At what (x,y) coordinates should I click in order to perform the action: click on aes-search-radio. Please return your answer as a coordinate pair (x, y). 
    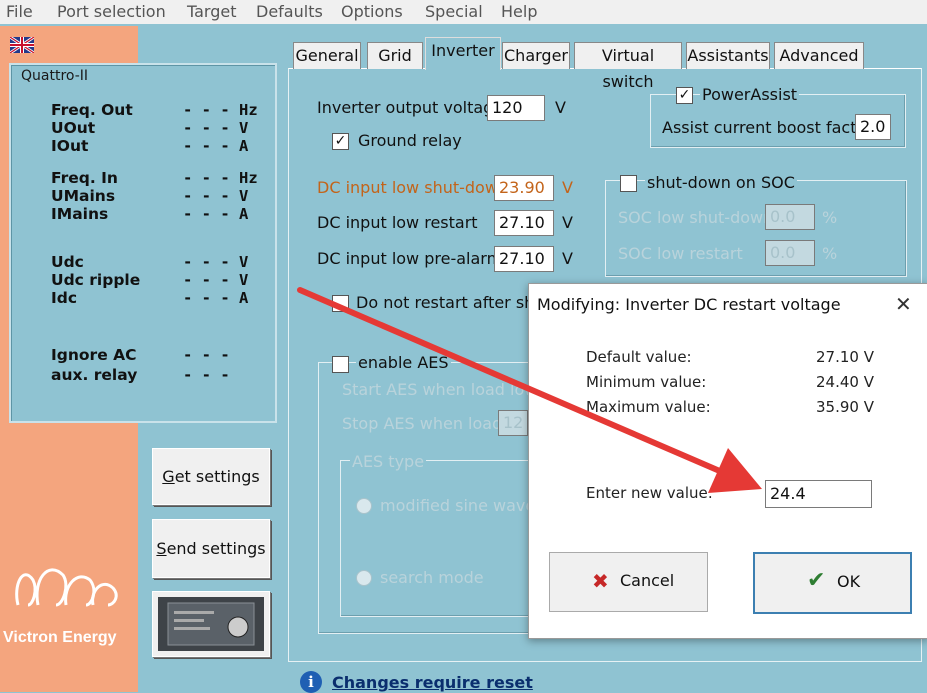
    Looking at the image, I should click on (364, 578).